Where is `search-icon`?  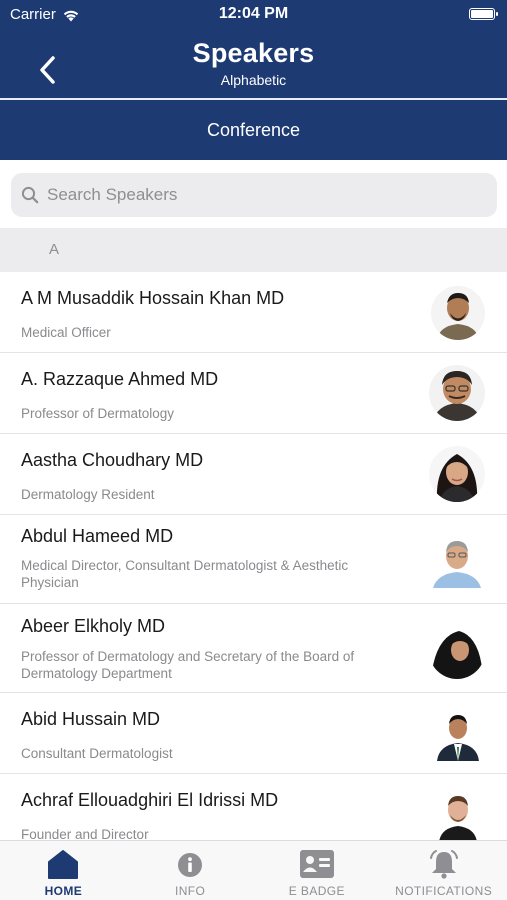
search-icon is located at coordinates (30, 195).